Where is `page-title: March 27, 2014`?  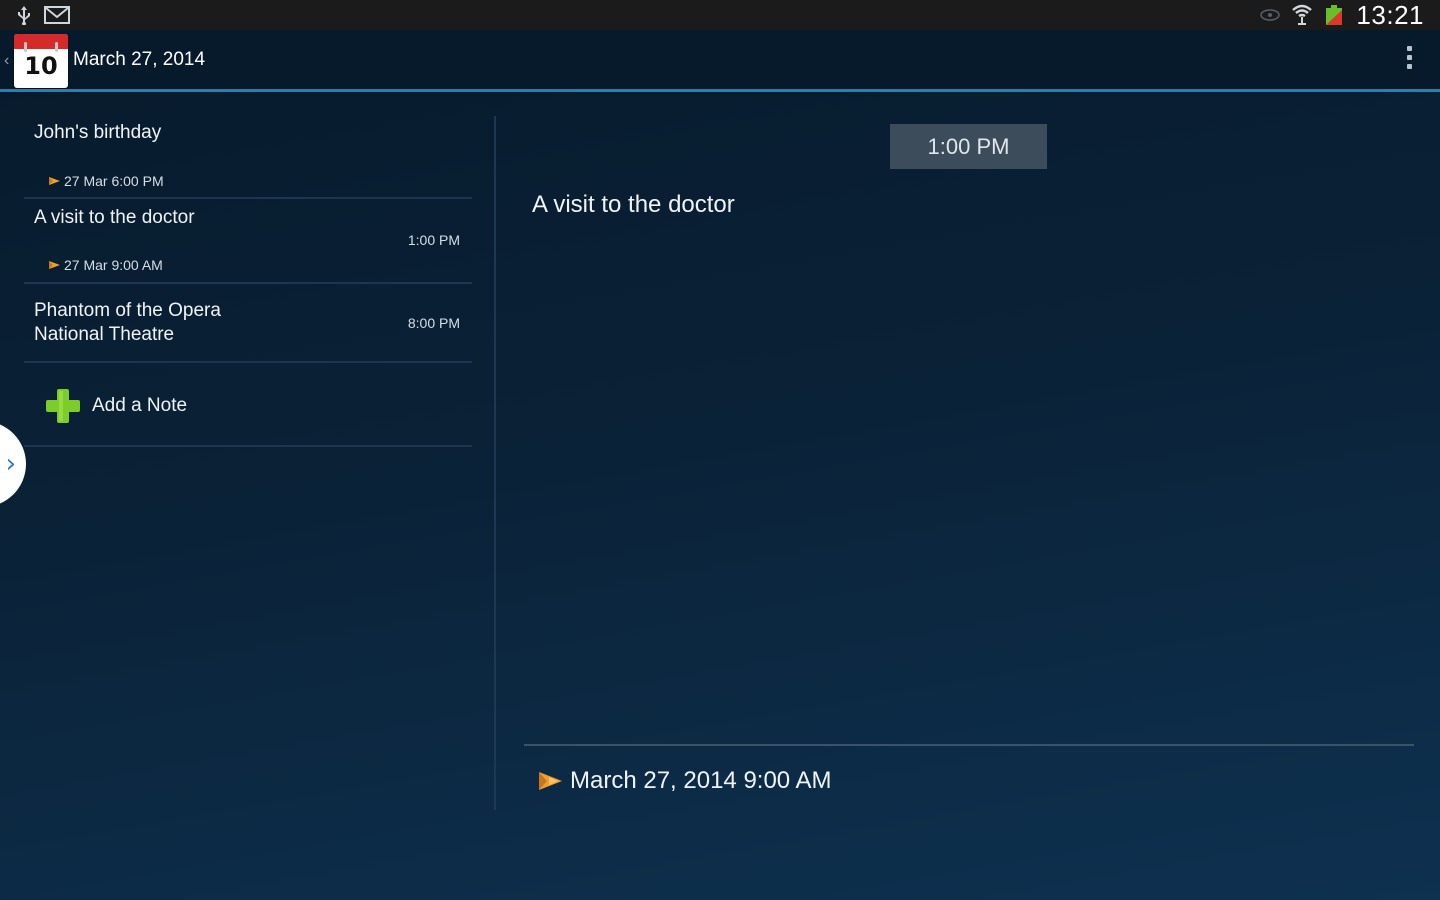
page-title: March 27, 2014 is located at coordinates (139, 59).